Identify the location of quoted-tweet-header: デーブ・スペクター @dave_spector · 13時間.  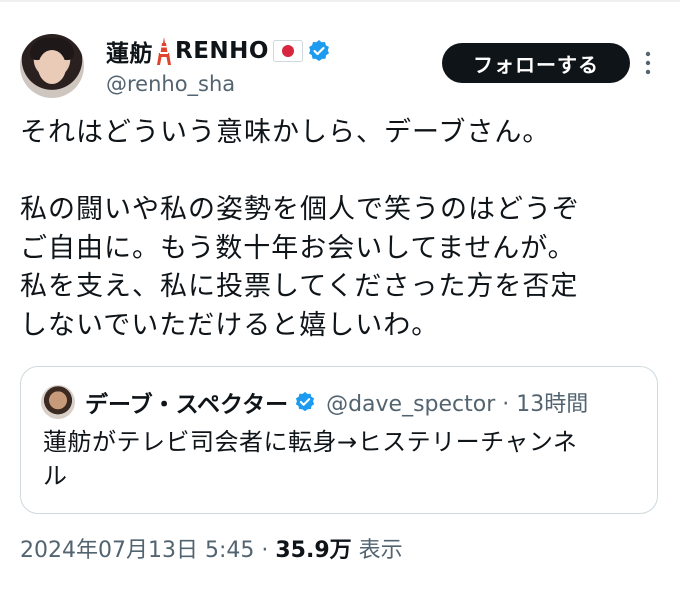
(314, 402).